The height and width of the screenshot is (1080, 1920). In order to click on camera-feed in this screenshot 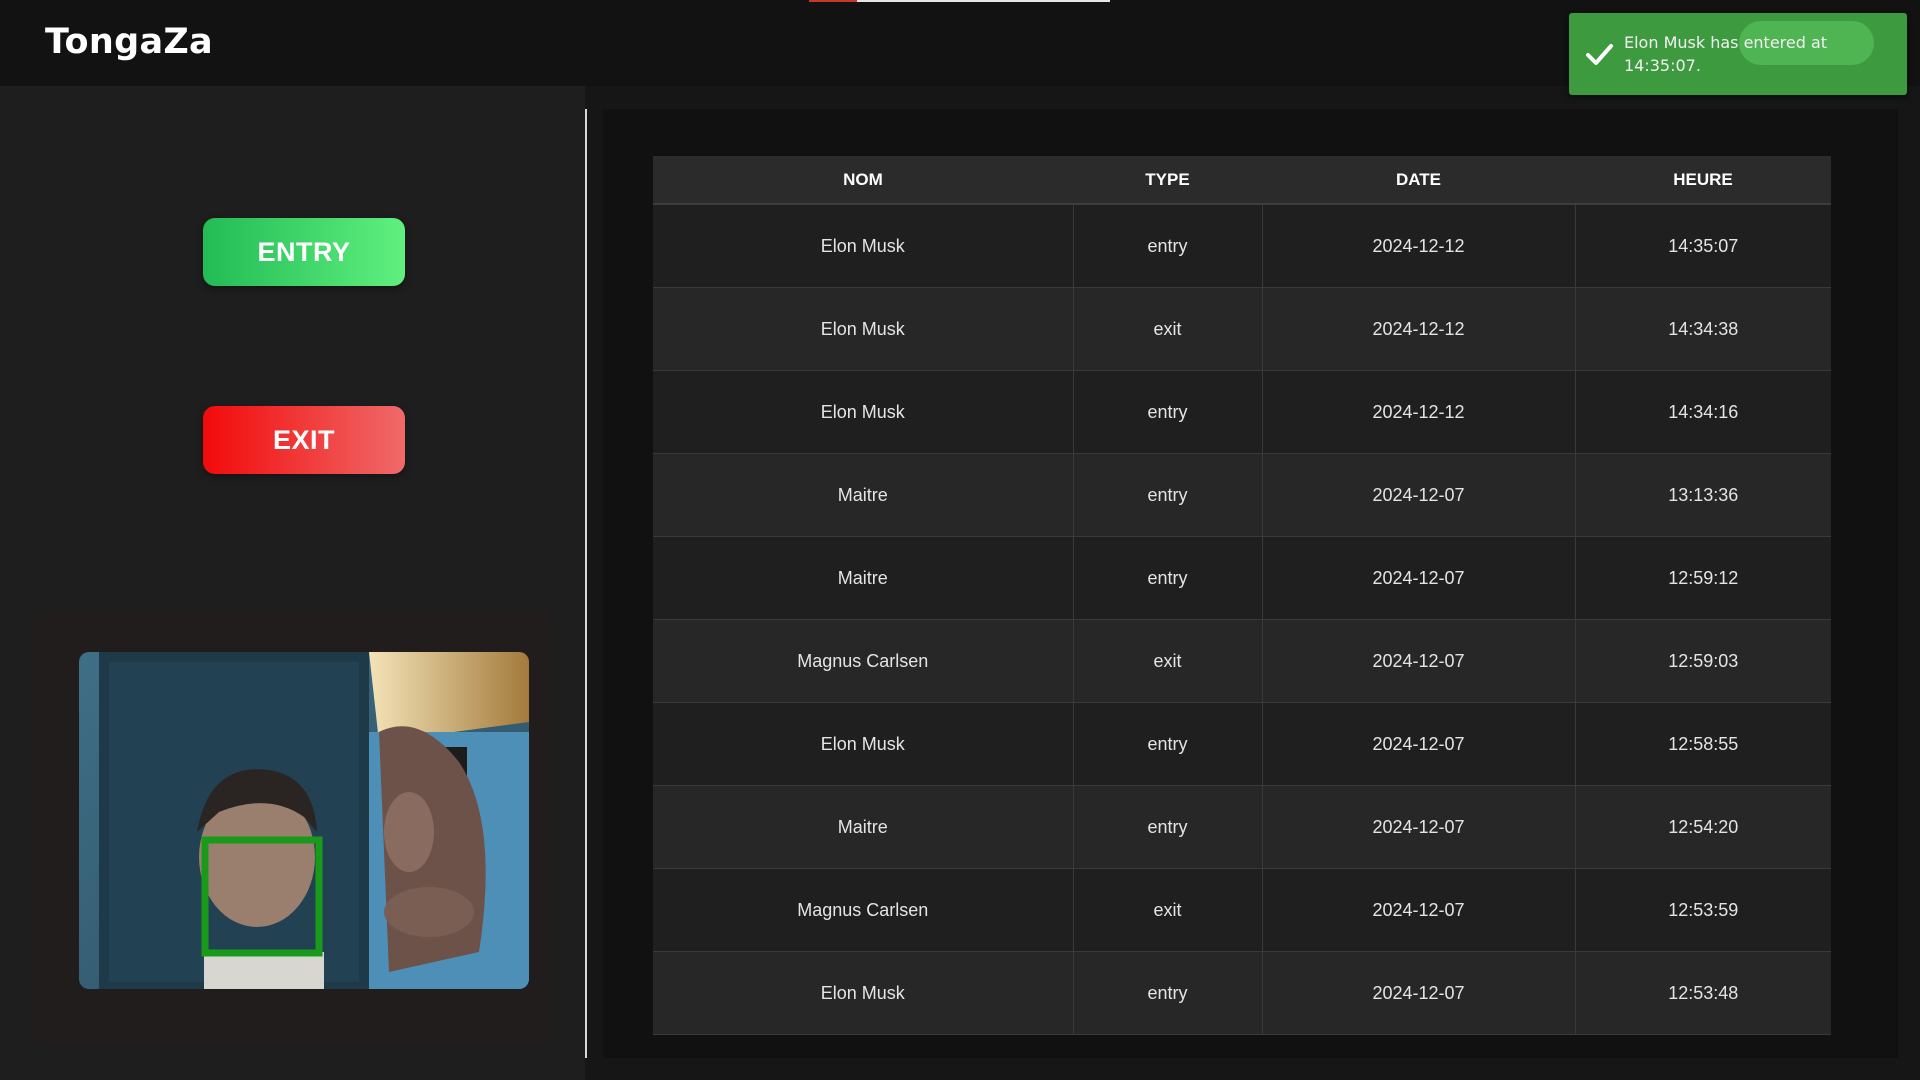, I will do `click(304, 820)`.